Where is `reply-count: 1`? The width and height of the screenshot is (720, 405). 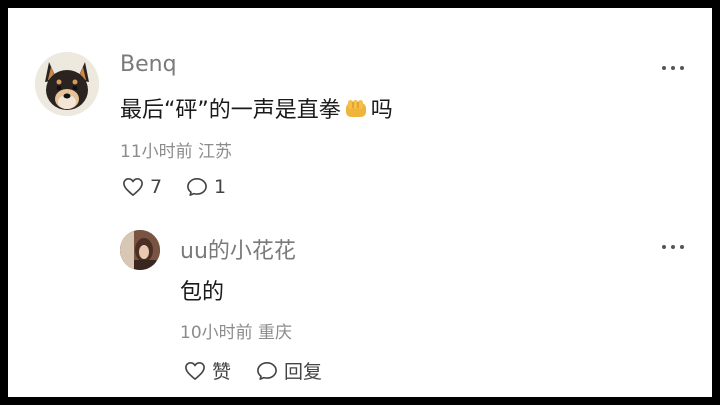
reply-count: 1 is located at coordinates (220, 187).